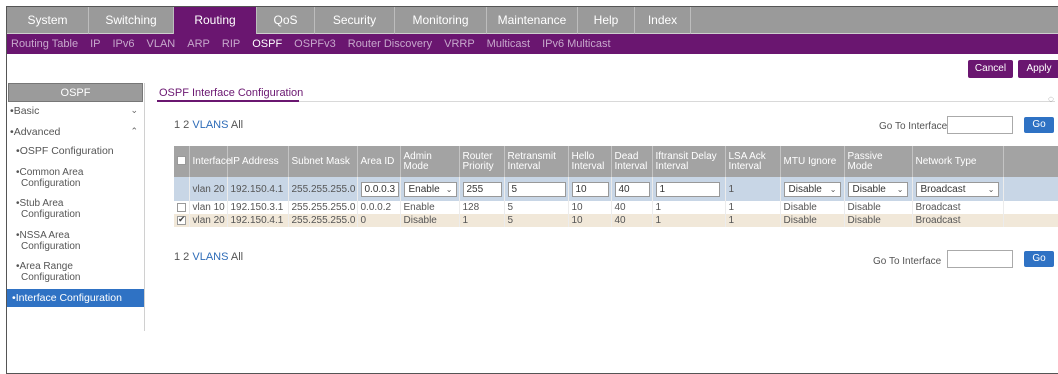  I want to click on router-priority-input: 255, so click(482, 189).